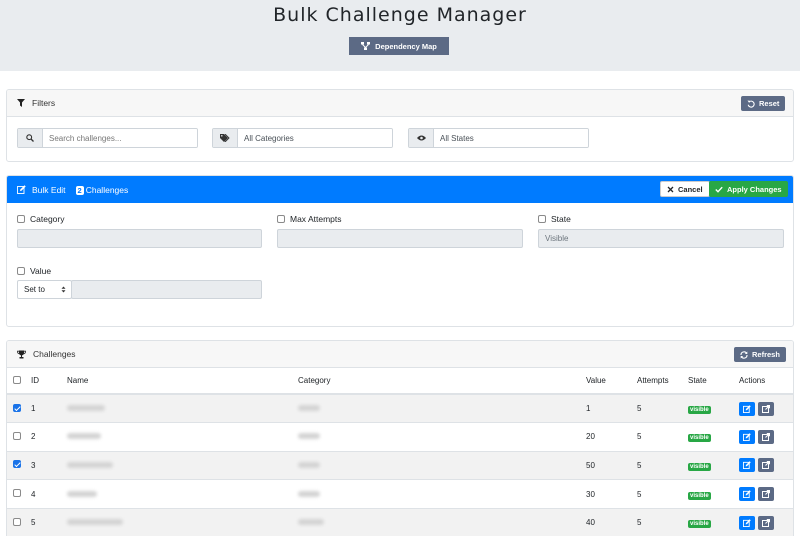 Image resolution: width=800 pixels, height=536 pixels. I want to click on refresh-label: Refresh, so click(766, 354).